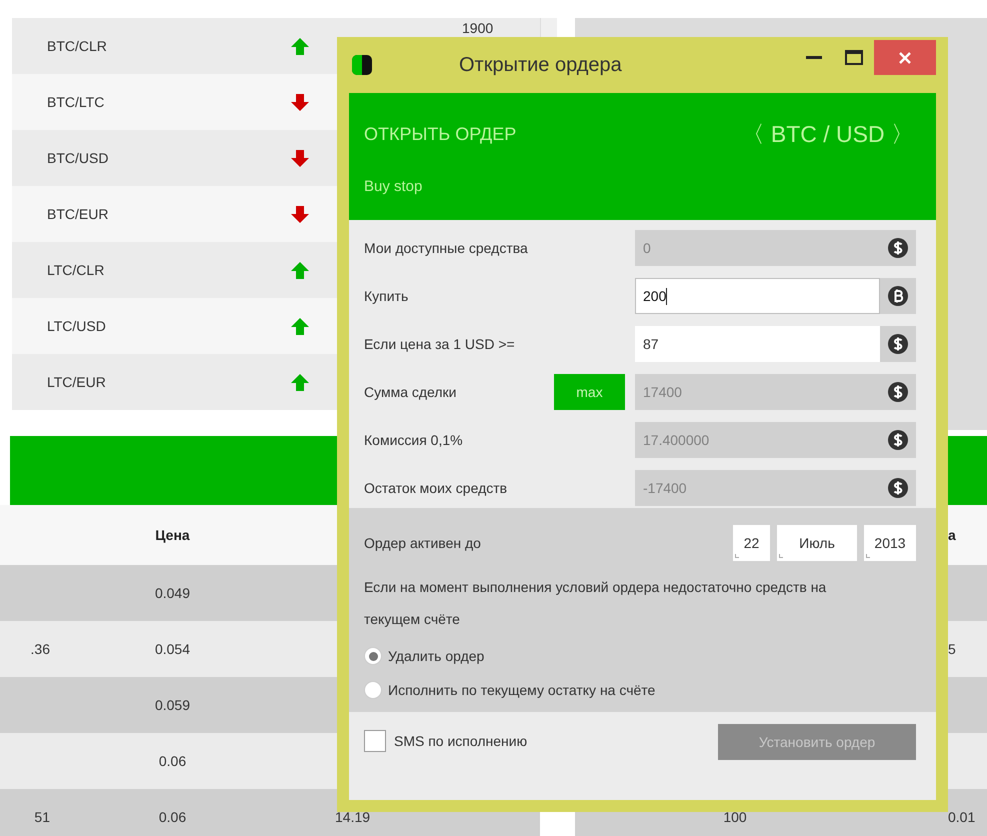 The height and width of the screenshot is (836, 987). What do you see at coordinates (817, 543) in the screenshot?
I see `month-picker: Июль` at bounding box center [817, 543].